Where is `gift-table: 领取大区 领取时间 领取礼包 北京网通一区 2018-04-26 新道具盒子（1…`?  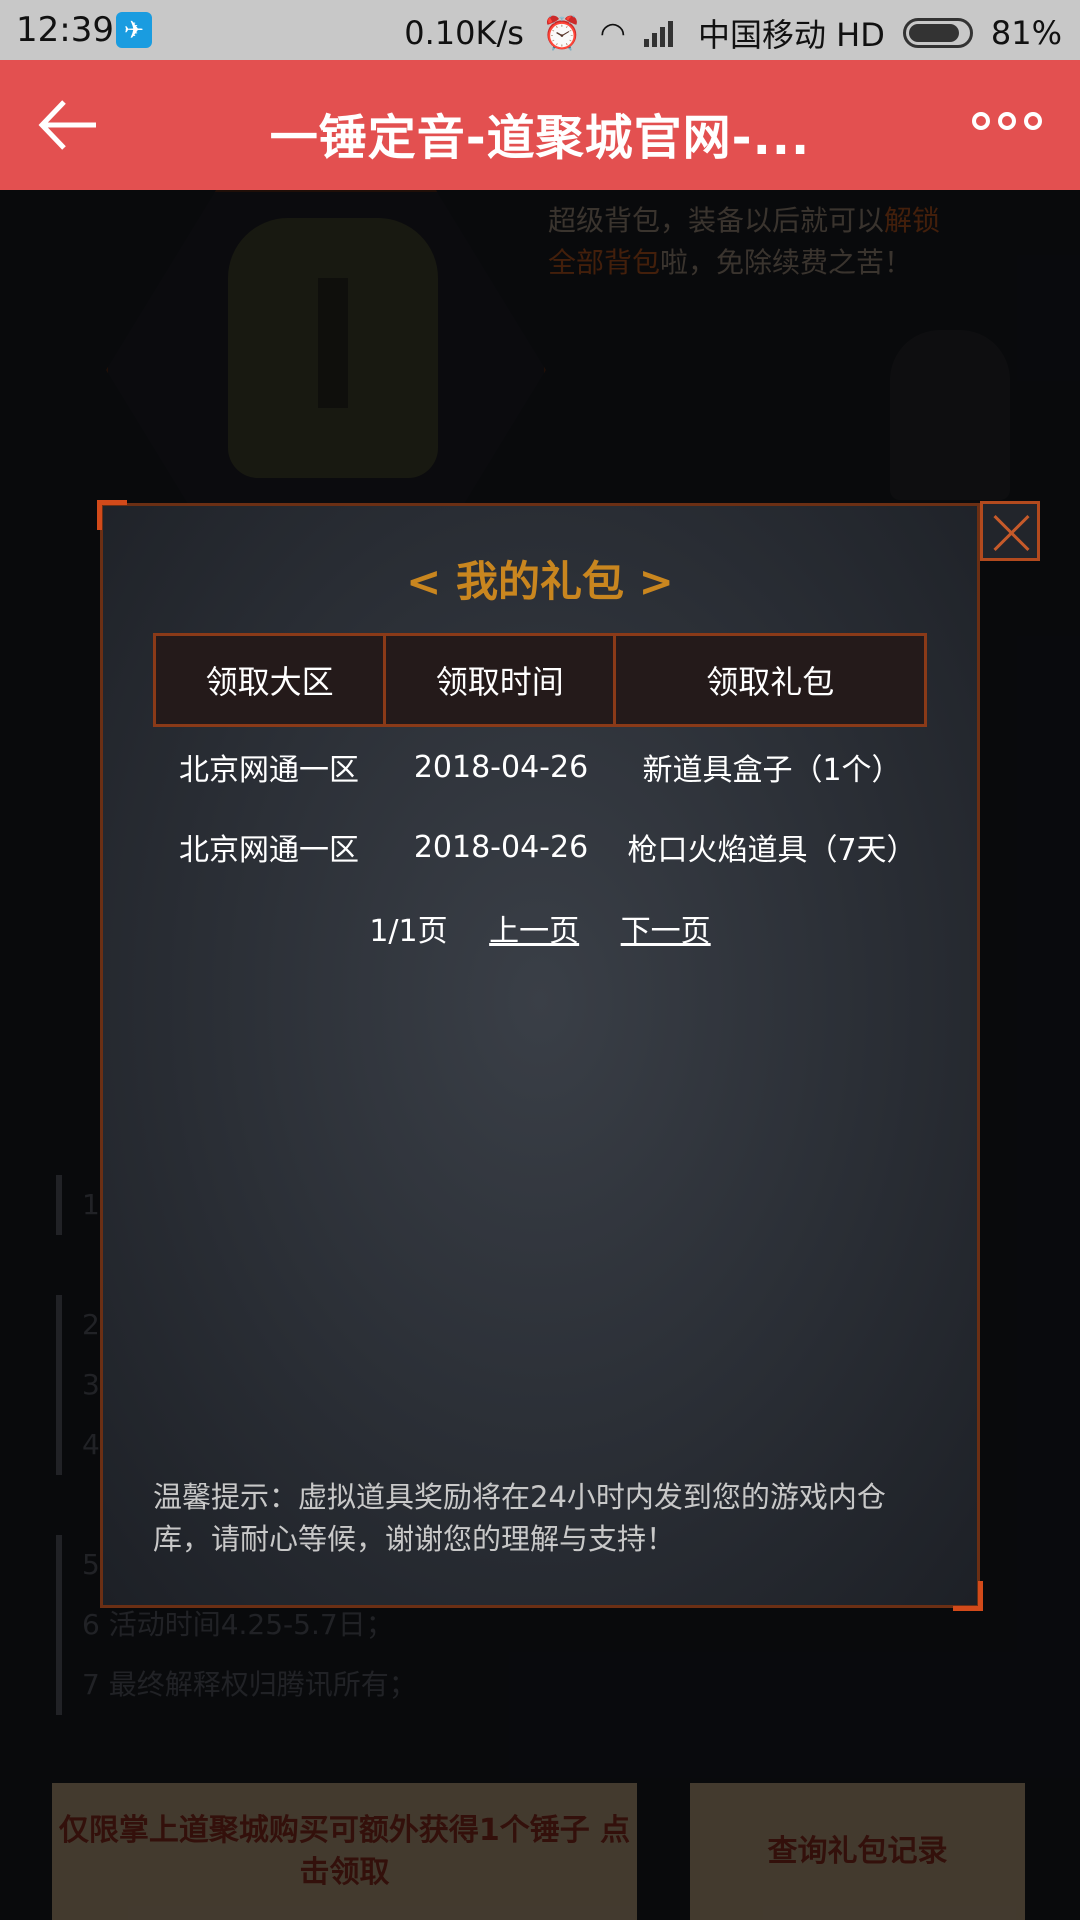 gift-table: 领取大区 领取时间 领取礼包 北京网通一区 2018-04-26 新道具盒子（1… is located at coordinates (540, 760).